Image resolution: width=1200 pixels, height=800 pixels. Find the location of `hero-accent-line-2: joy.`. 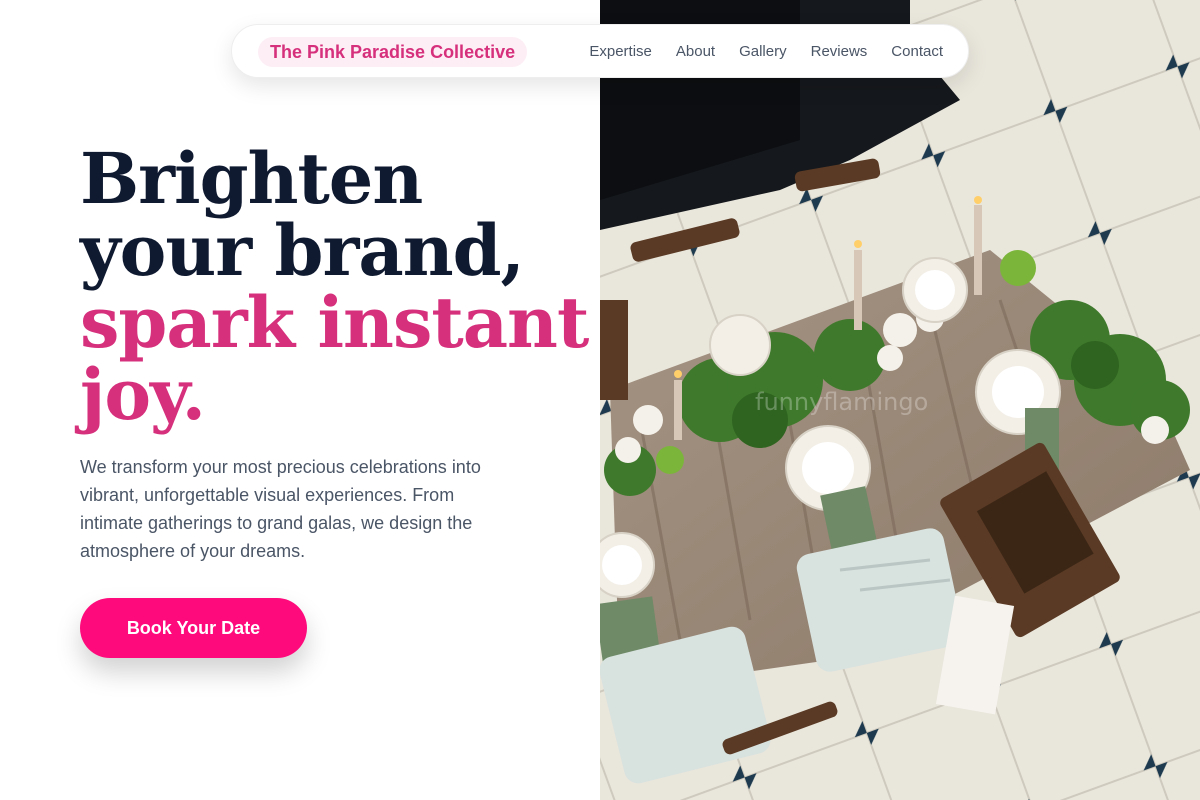

hero-accent-line-2: joy. is located at coordinates (143, 394).